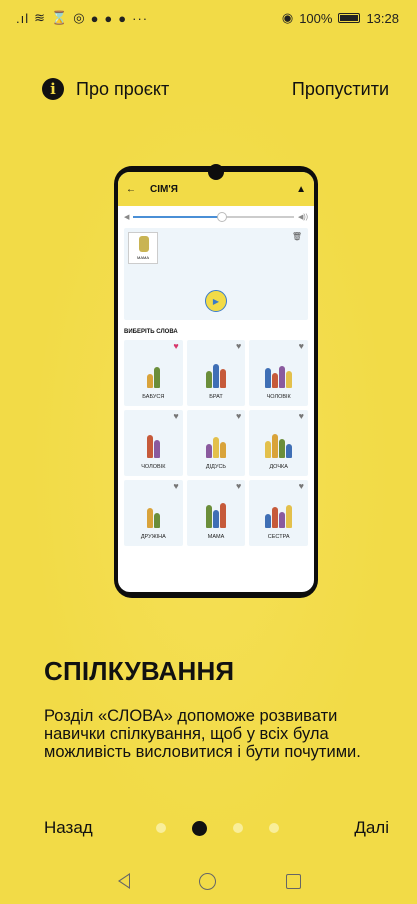  What do you see at coordinates (287, 17) in the screenshot?
I see `alarm-icon: ◉` at bounding box center [287, 17].